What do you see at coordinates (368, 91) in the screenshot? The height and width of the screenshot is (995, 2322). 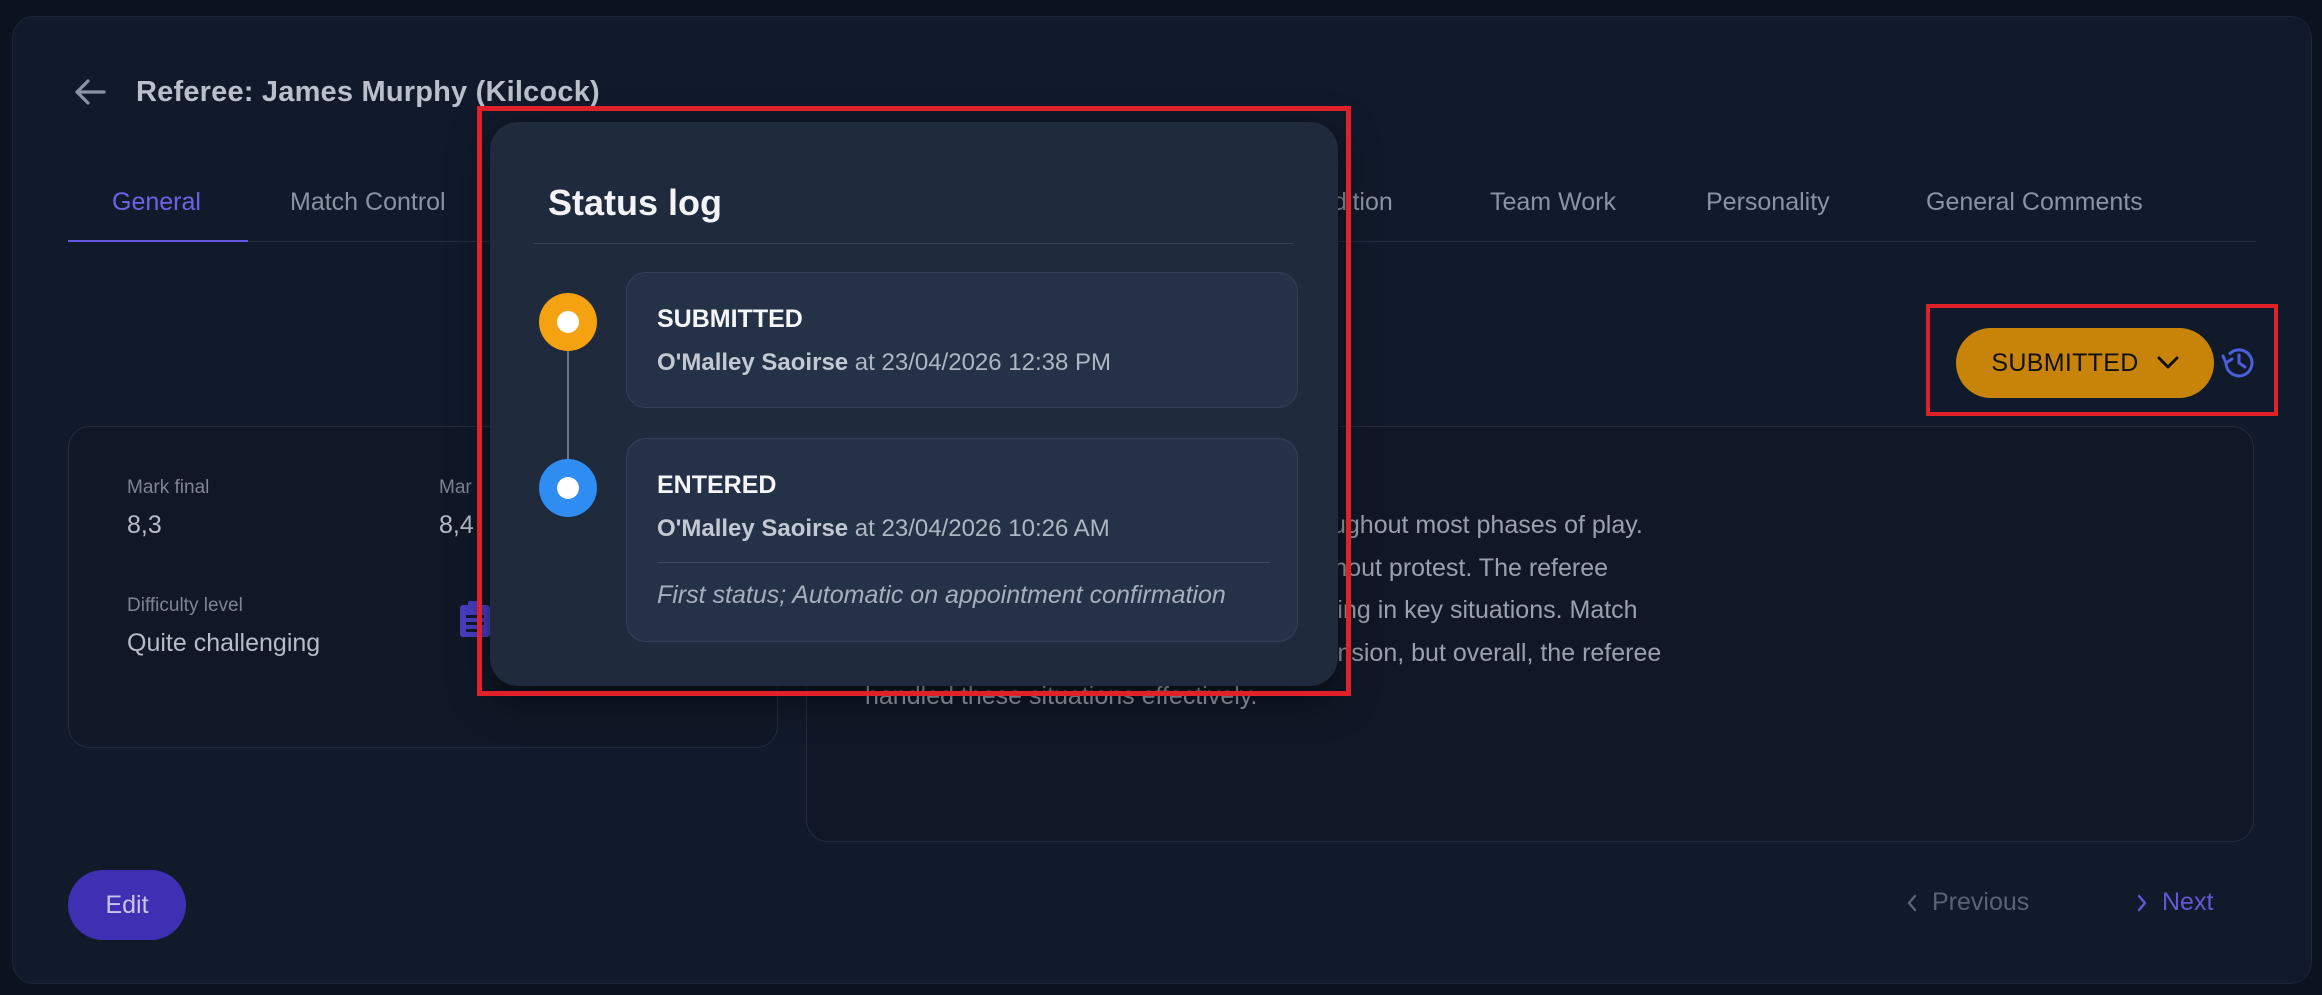 I see `page-title: Referee: James Murphy (Kilcock)` at bounding box center [368, 91].